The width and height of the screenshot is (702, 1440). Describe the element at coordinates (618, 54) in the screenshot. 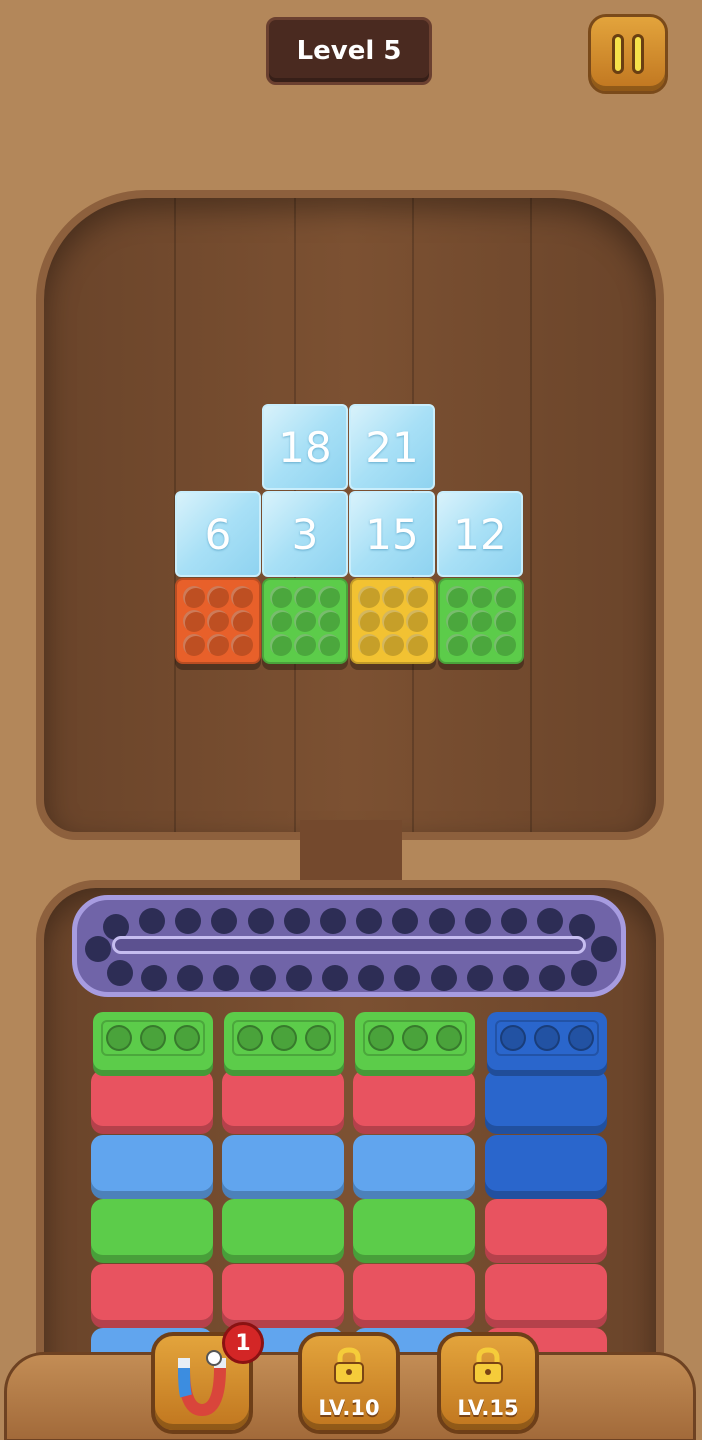

I see `pause-icon` at that location.